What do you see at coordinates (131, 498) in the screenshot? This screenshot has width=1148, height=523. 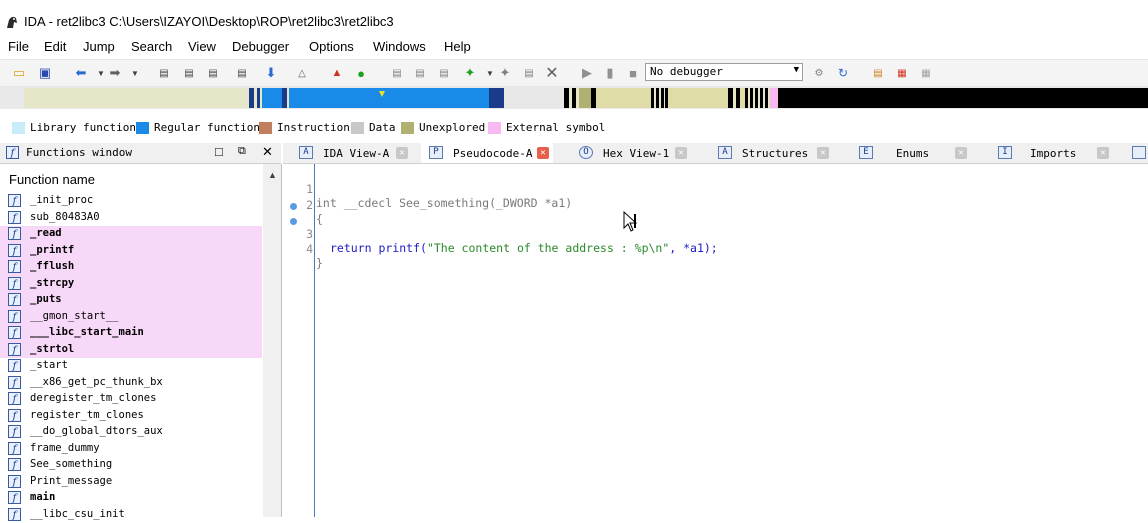 I see `function-list-item: fmain` at bounding box center [131, 498].